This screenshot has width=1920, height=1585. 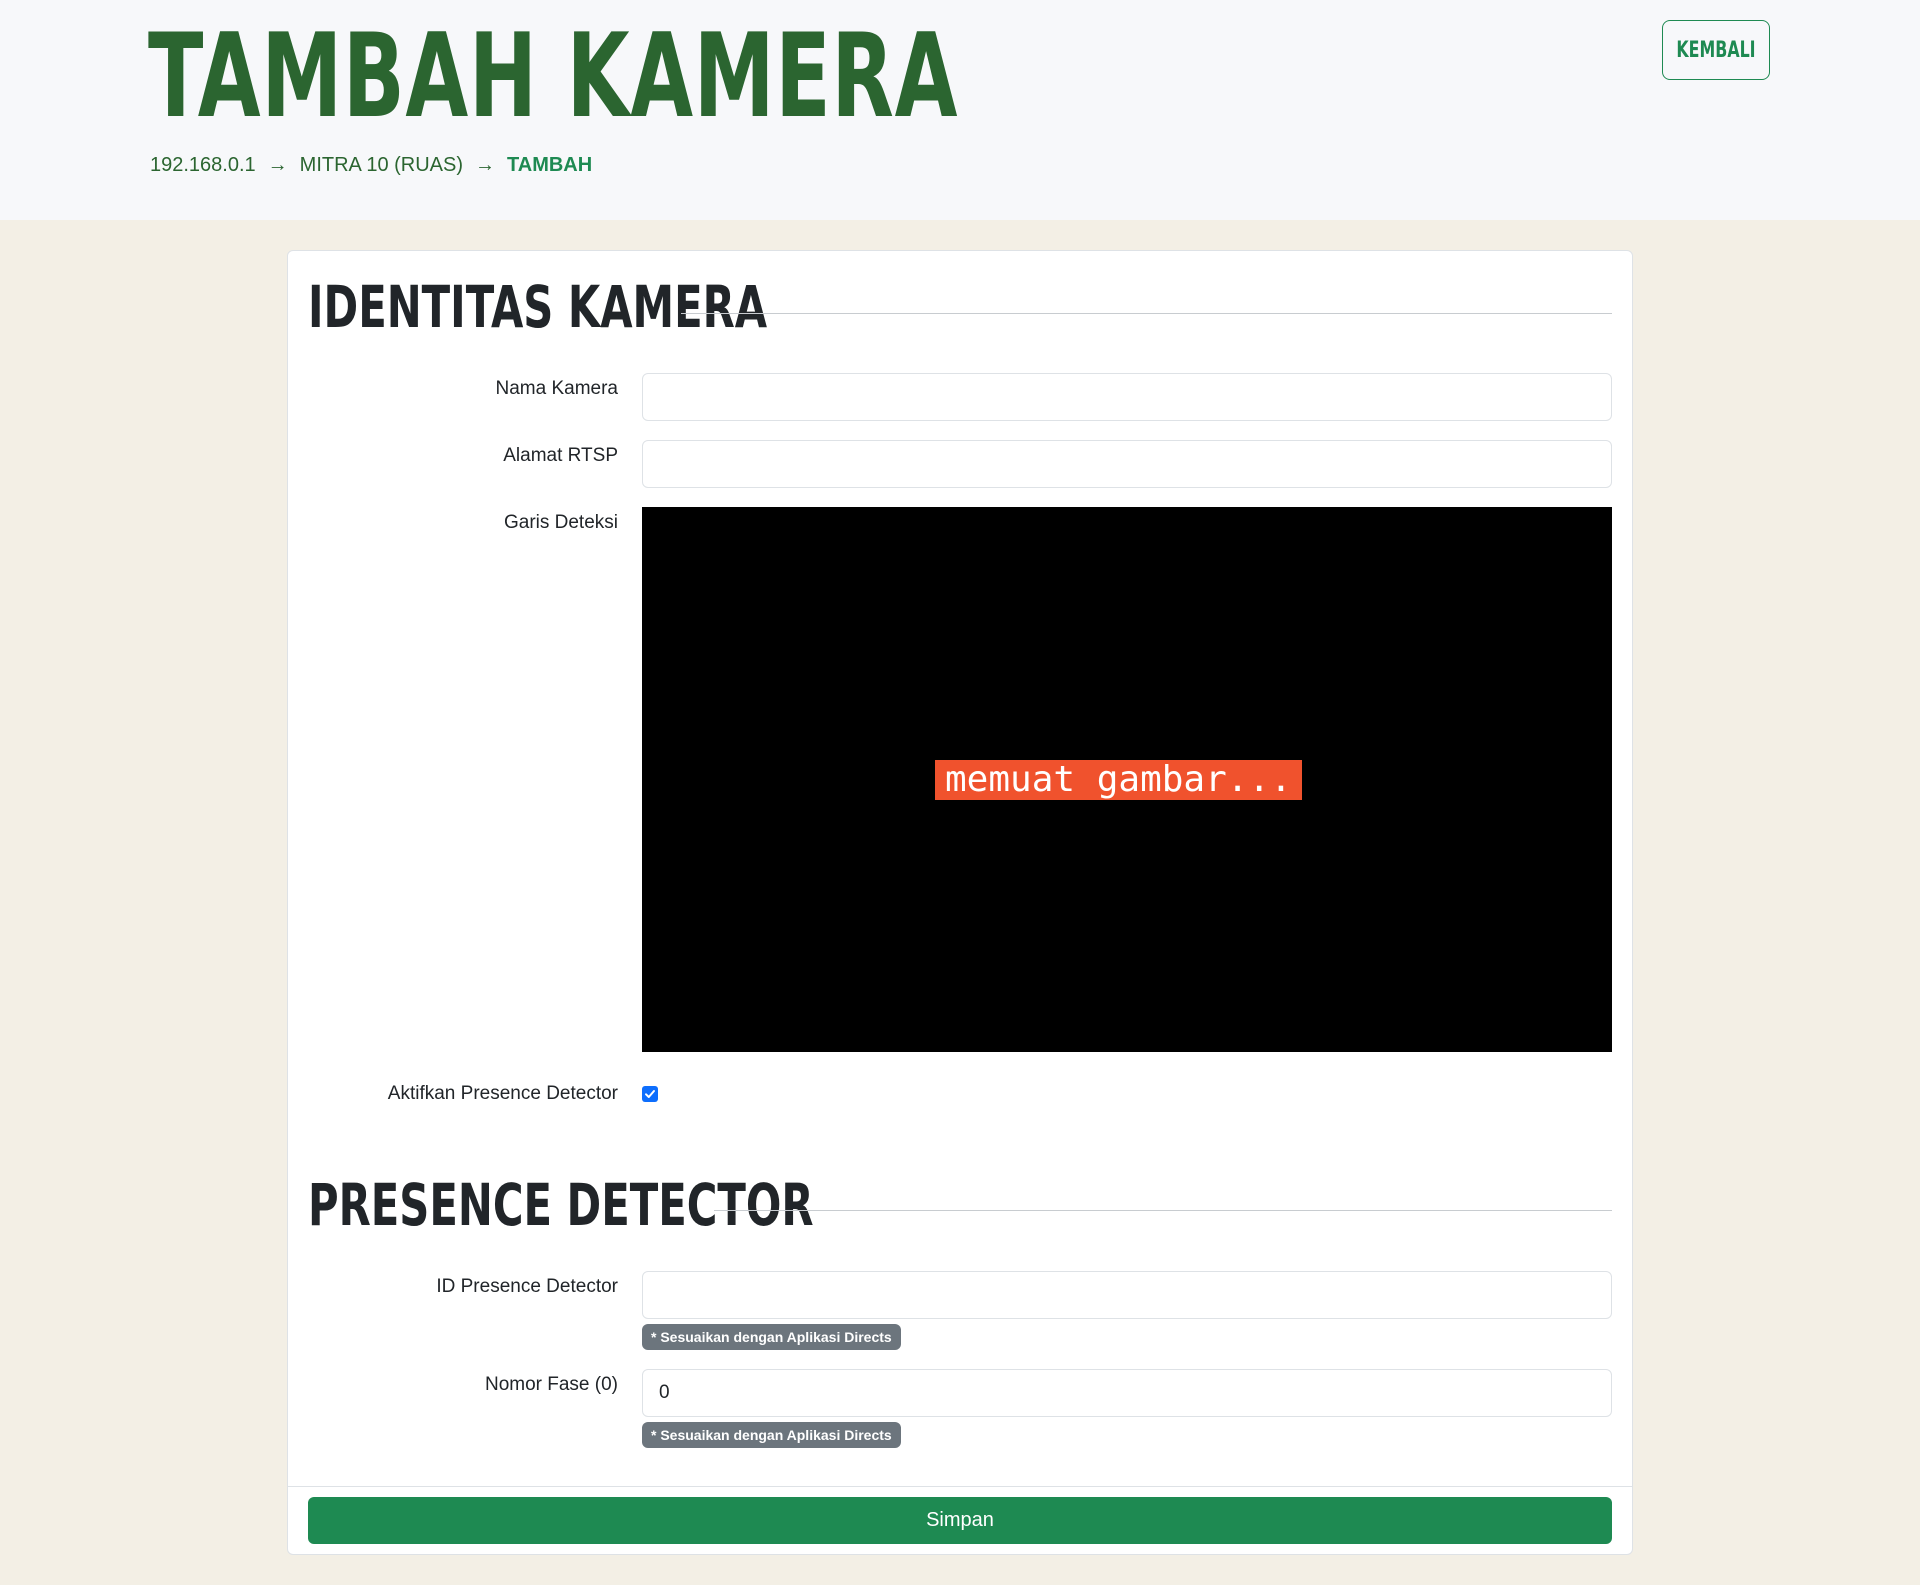 What do you see at coordinates (560, 455) in the screenshot?
I see `rtsp-address-label: Alamat RTSP` at bounding box center [560, 455].